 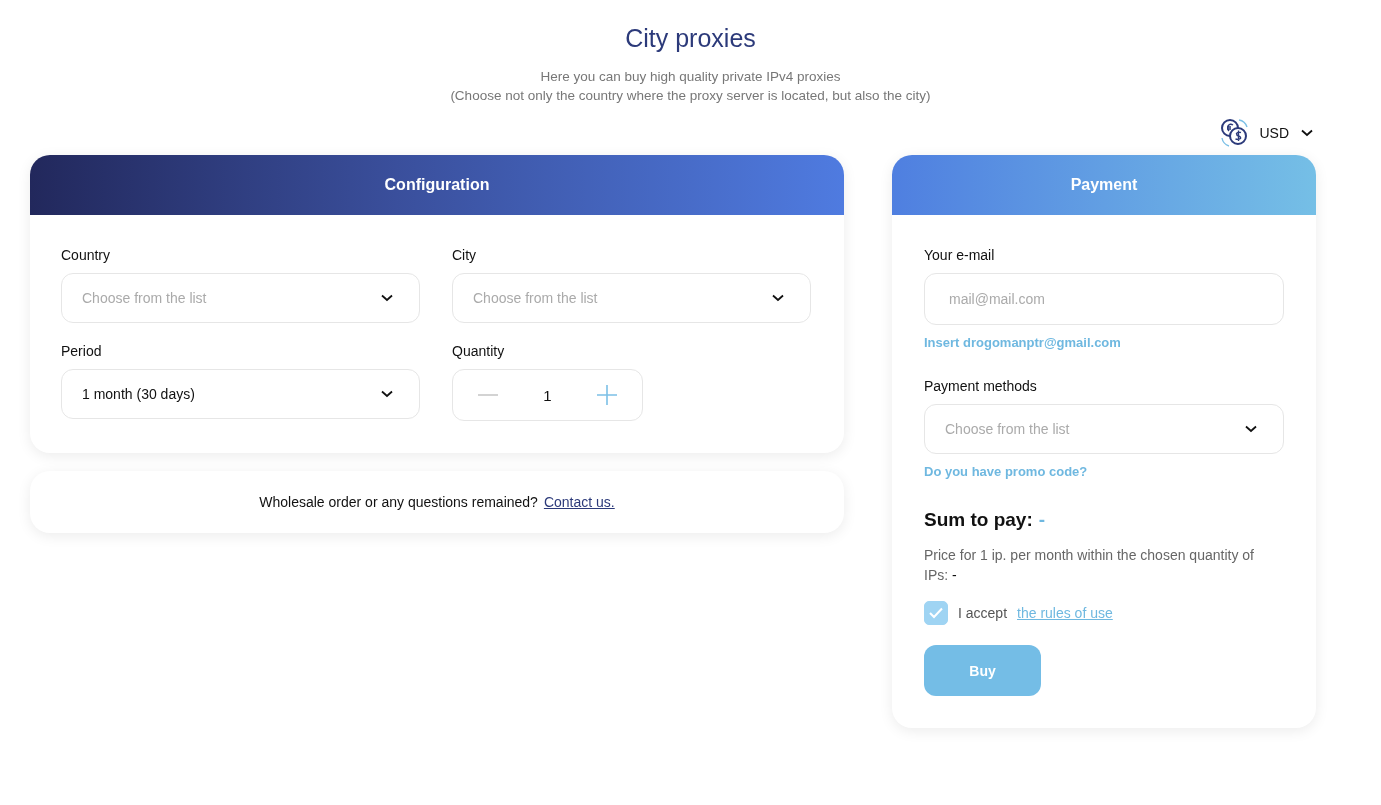 What do you see at coordinates (398, 502) in the screenshot?
I see `contact-text: Wholesale order or any questions remained?` at bounding box center [398, 502].